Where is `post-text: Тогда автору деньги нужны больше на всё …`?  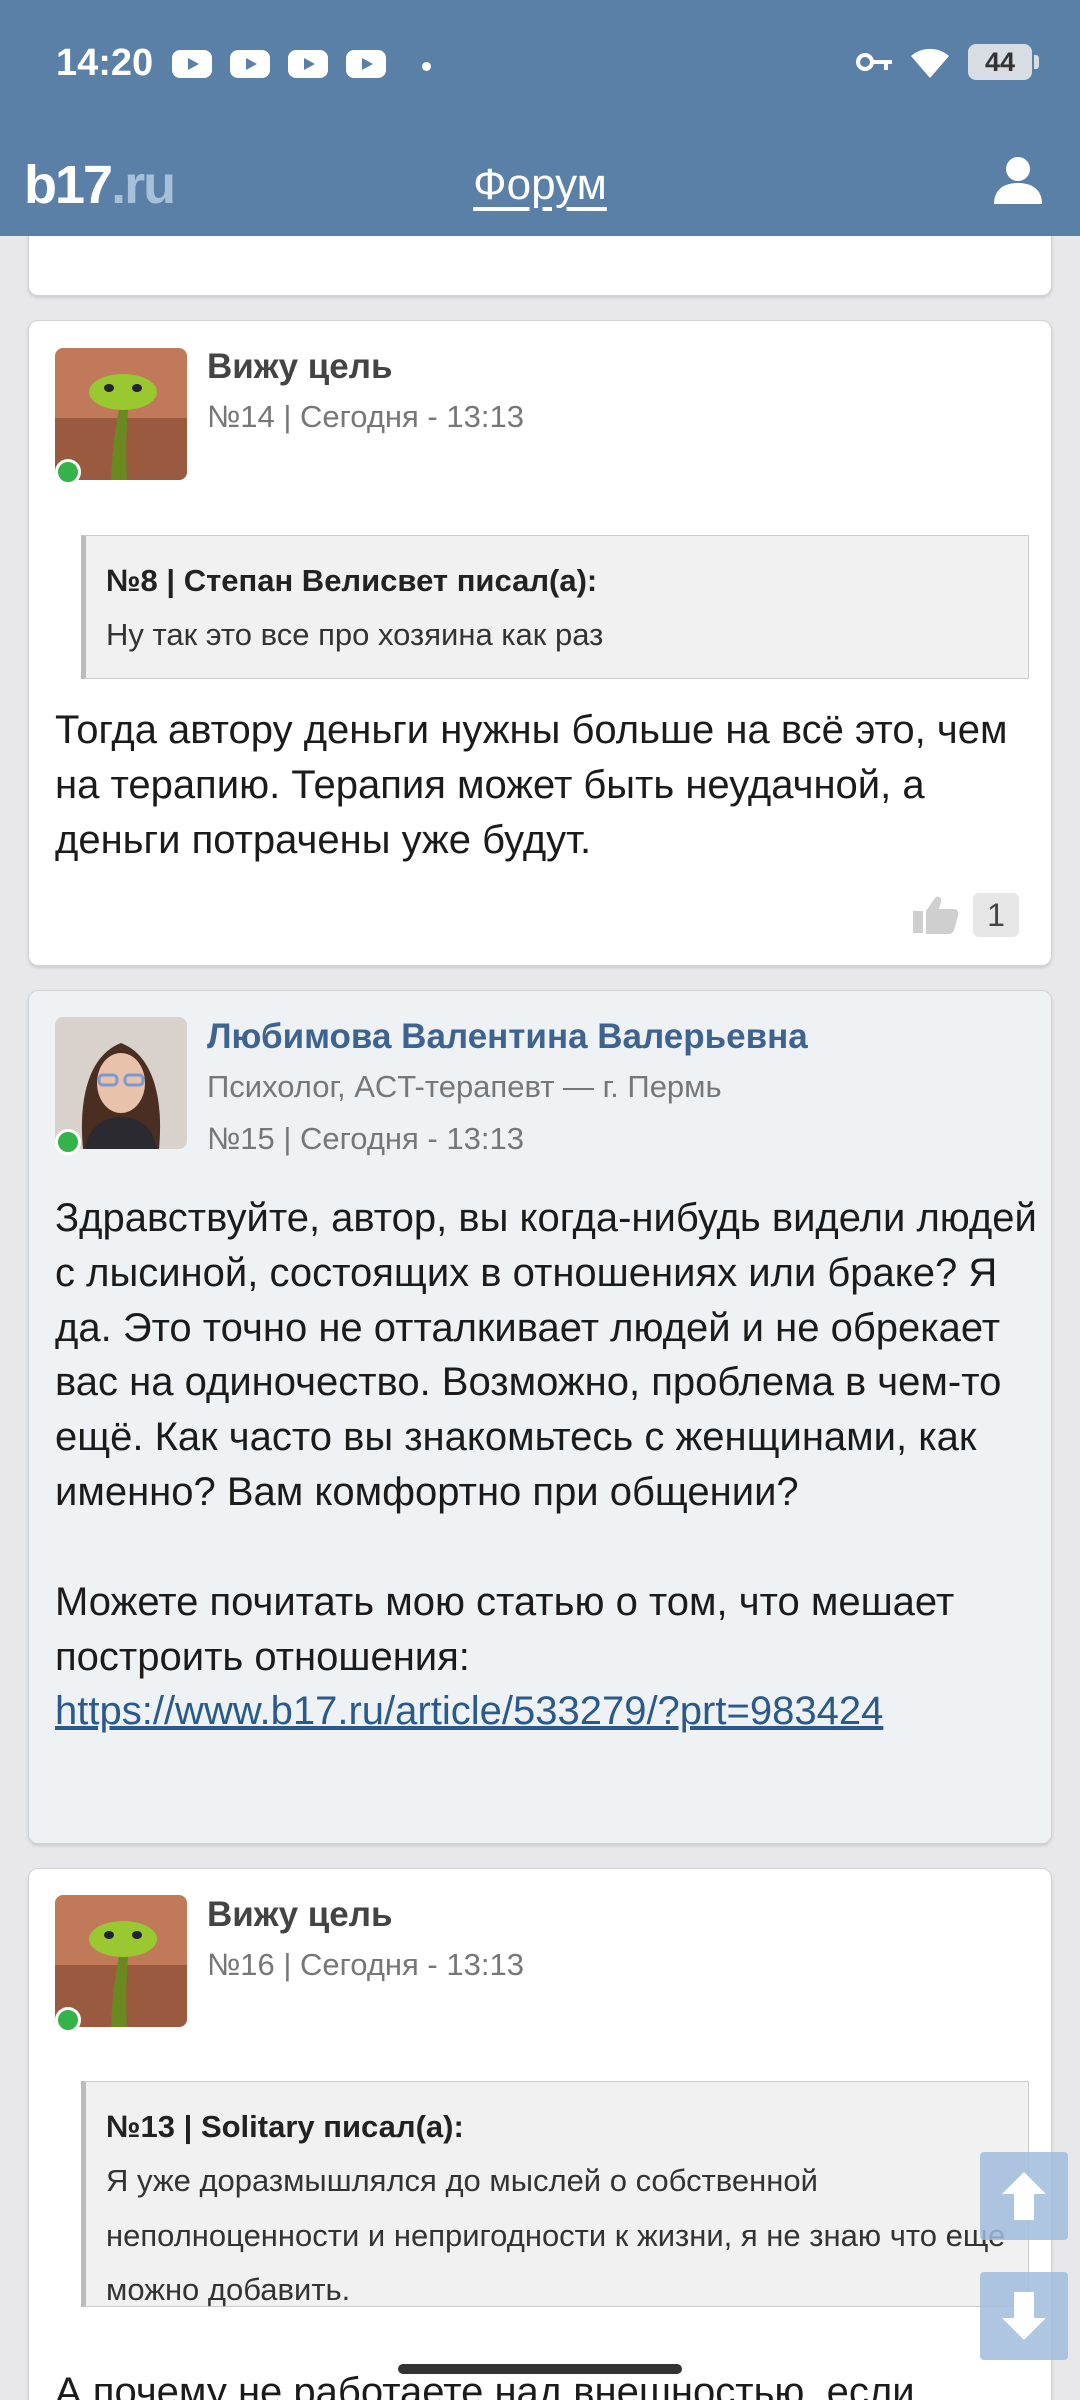
post-text: Тогда автору деньги нужны больше на всё … is located at coordinates (531, 785).